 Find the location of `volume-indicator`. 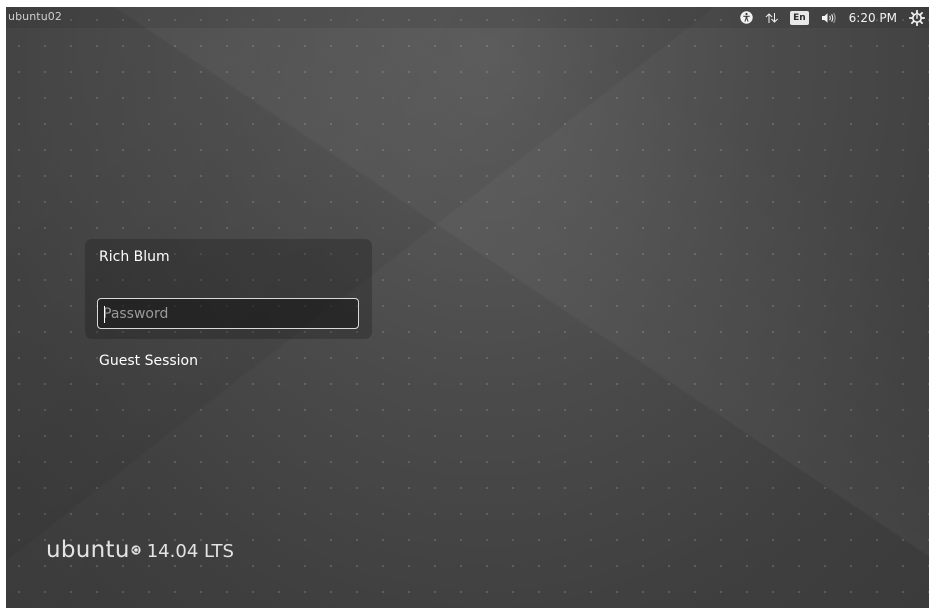

volume-indicator is located at coordinates (829, 17).